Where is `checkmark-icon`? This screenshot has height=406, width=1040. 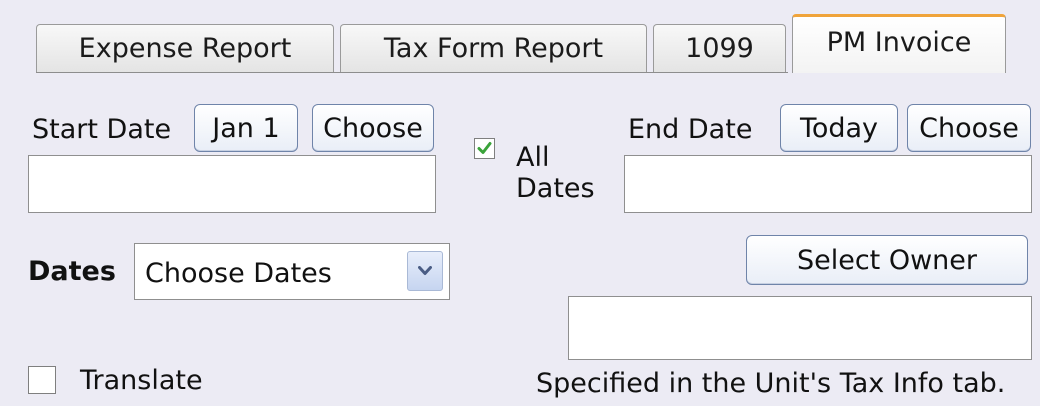 checkmark-icon is located at coordinates (484, 148).